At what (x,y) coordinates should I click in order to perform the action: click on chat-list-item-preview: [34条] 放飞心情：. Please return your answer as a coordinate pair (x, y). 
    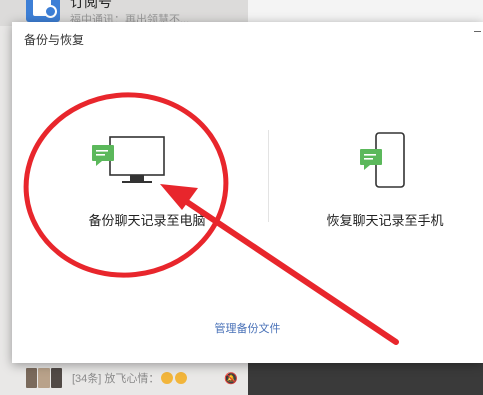
    Looking at the image, I should click on (130, 378).